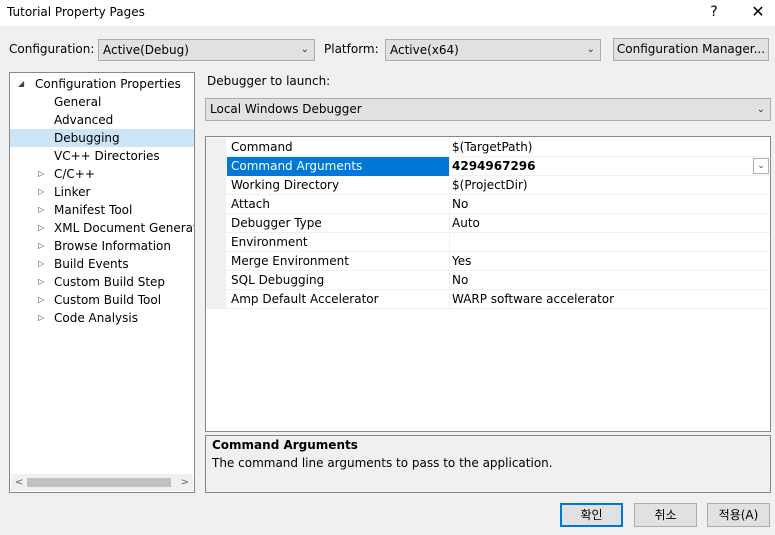 The image size is (775, 535). Describe the element at coordinates (714, 13) in the screenshot. I see `help-button: ?` at that location.